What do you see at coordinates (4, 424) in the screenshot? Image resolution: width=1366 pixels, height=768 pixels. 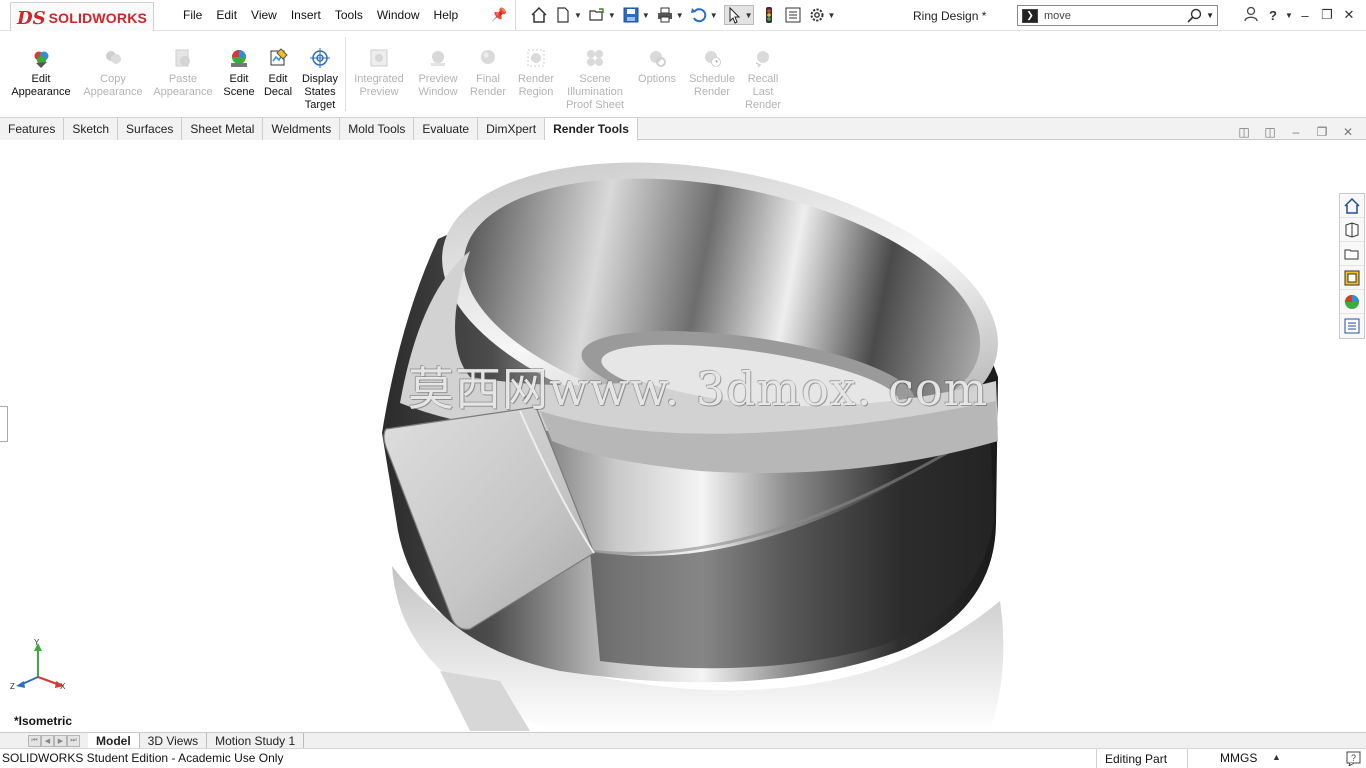 I see `feature-manager-toggle` at bounding box center [4, 424].